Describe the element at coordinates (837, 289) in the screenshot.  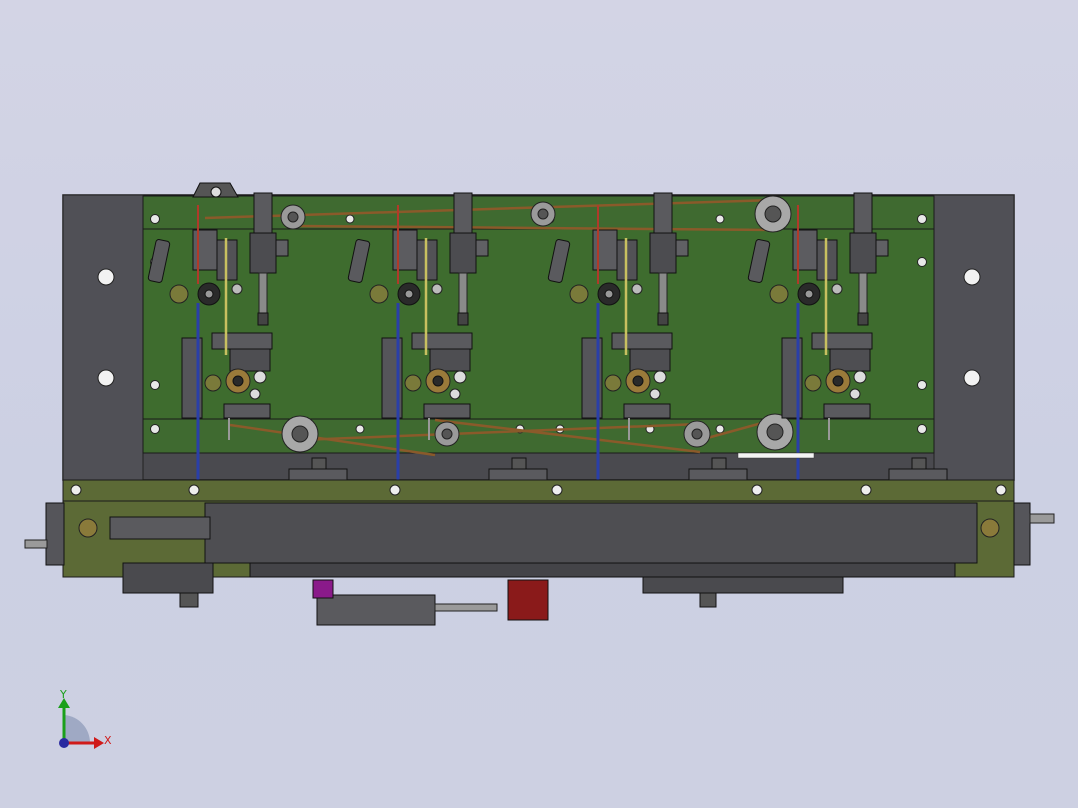
I see `station-4-upper-screw` at that location.